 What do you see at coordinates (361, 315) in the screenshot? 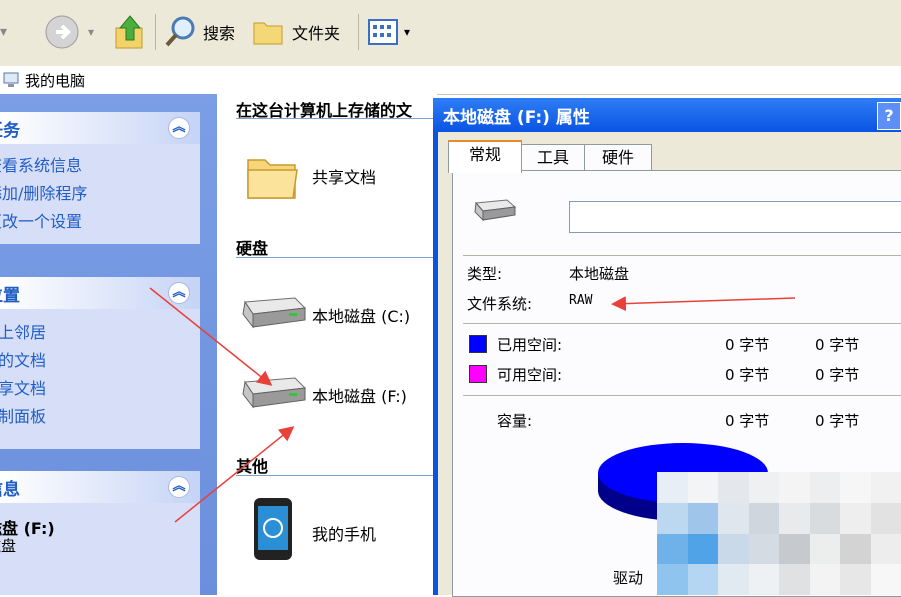
I see `drive-c-label: 本地磁盘 (C:)` at bounding box center [361, 315].